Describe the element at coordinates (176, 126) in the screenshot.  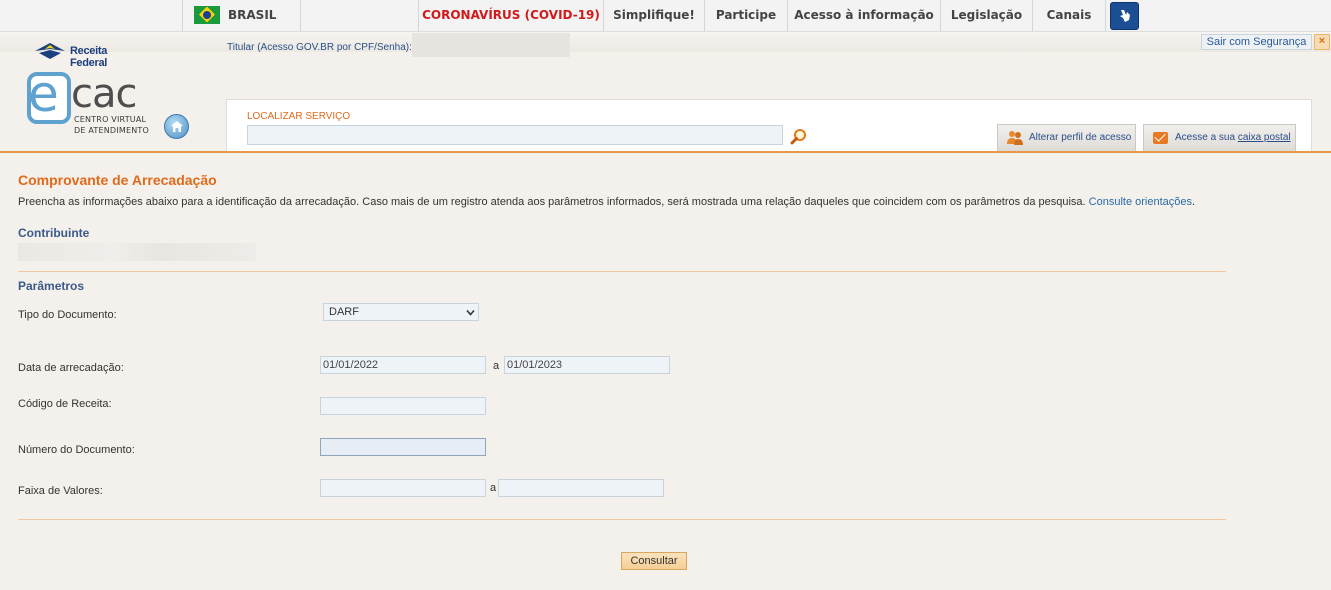
I see `home-icon` at that location.